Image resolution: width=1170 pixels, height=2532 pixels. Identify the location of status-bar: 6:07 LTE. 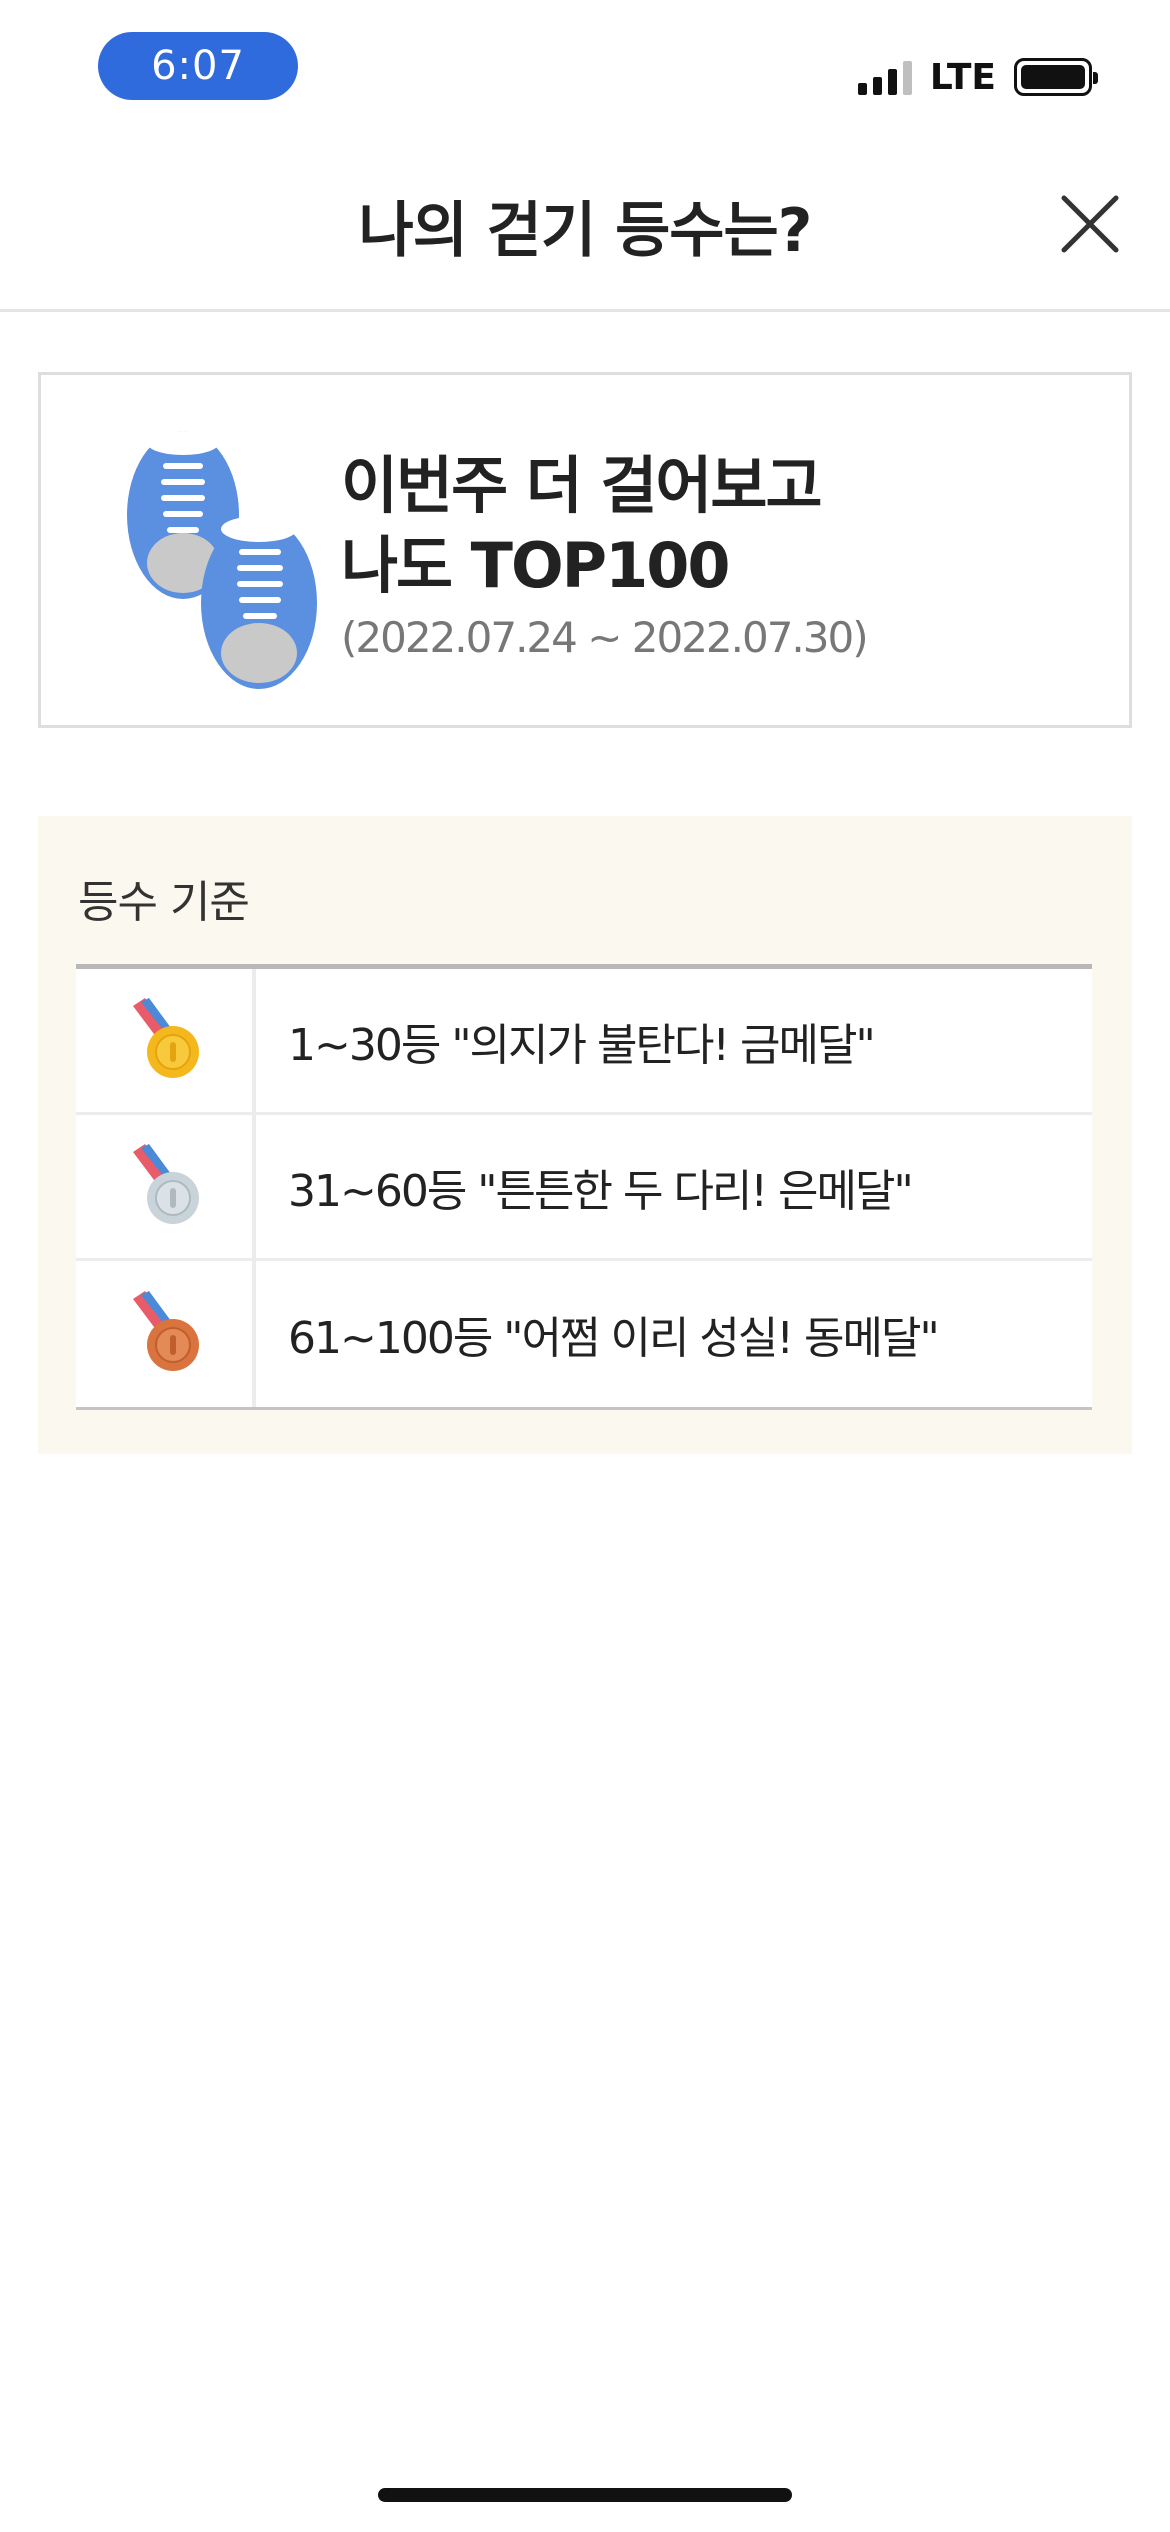
(585, 70).